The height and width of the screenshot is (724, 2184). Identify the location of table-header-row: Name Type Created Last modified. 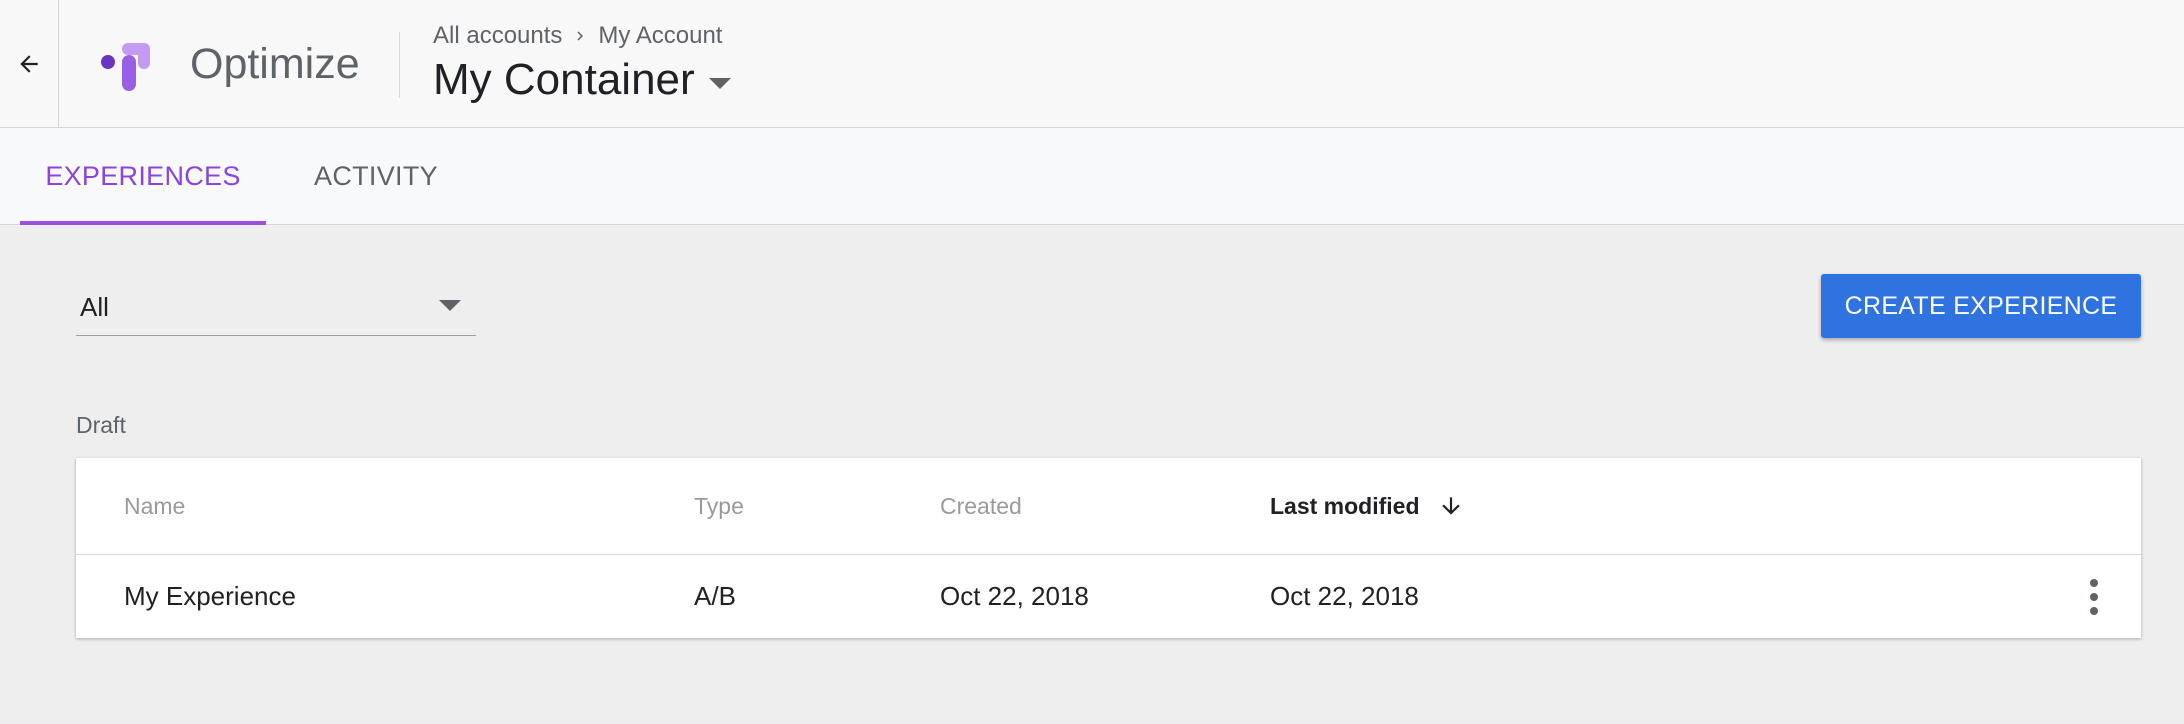
(1108, 506).